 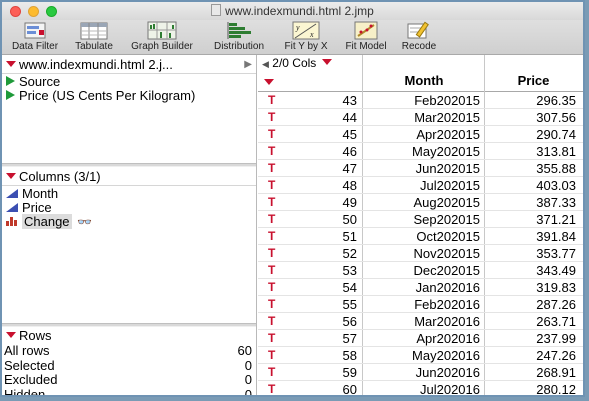 What do you see at coordinates (129, 194) in the screenshot?
I see `column-item-month: Month` at bounding box center [129, 194].